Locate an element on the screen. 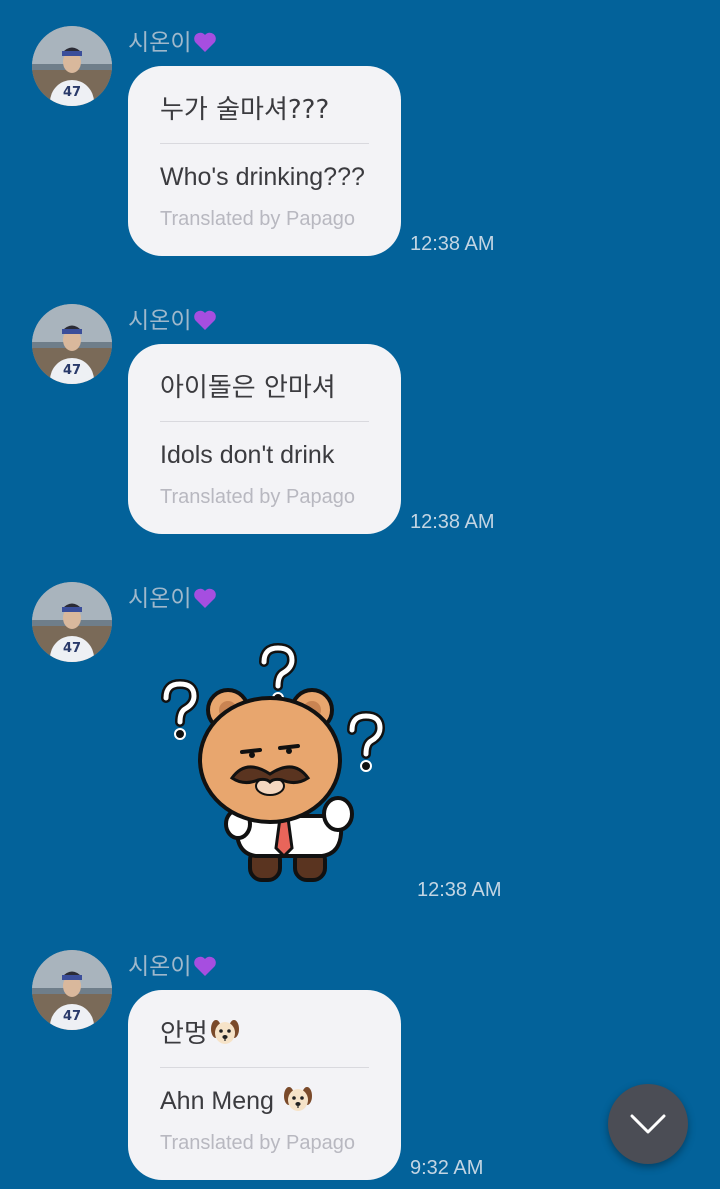 This screenshot has width=720, height=1189. scroll-down-button is located at coordinates (648, 1124).